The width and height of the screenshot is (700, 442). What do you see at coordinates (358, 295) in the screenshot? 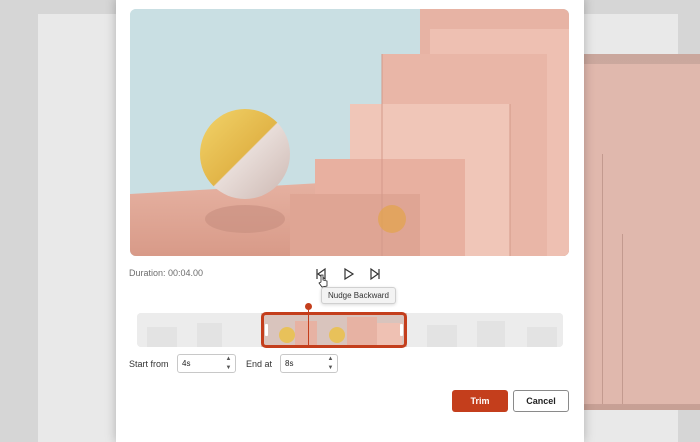
I see `tooltip: Nudge Backward` at bounding box center [358, 295].